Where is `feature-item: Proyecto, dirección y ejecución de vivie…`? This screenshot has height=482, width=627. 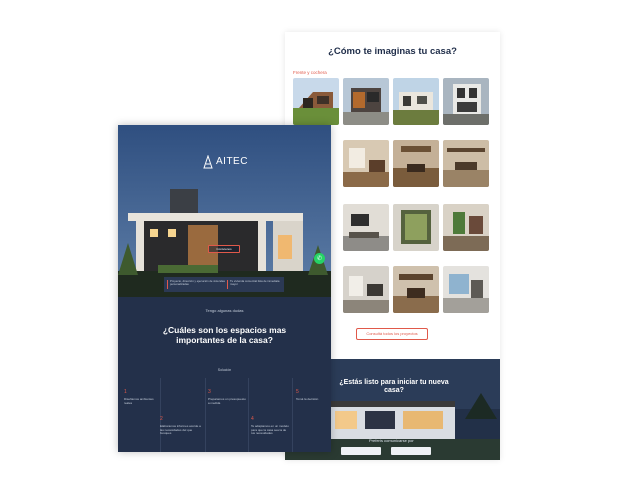 feature-item: Proyecto, dirección y ejecución de vivie… is located at coordinates (197, 283).